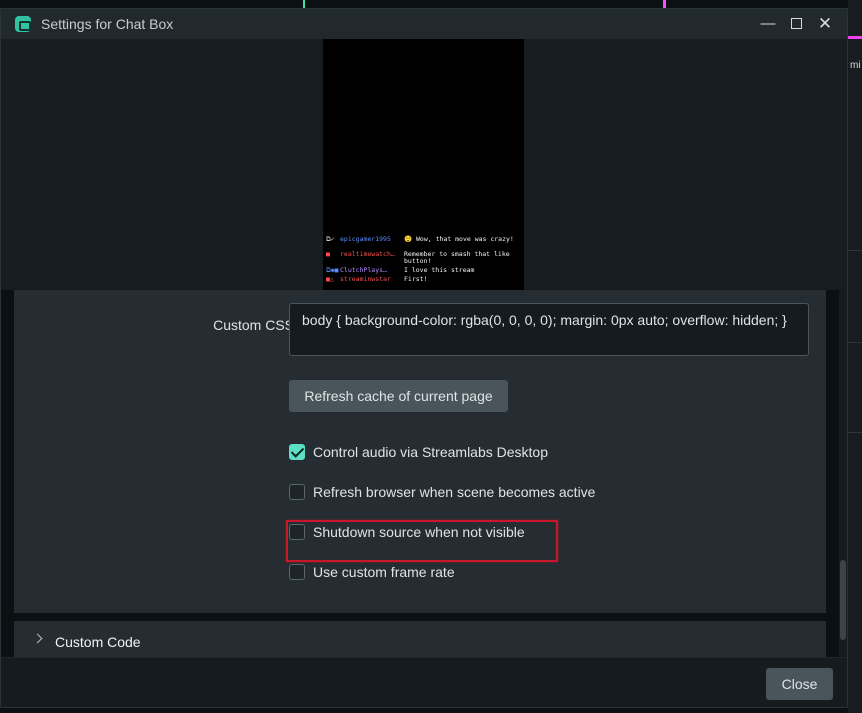 This screenshot has width=862, height=713. What do you see at coordinates (98, 642) in the screenshot?
I see `custom-code-title: Custom Code` at bounding box center [98, 642].